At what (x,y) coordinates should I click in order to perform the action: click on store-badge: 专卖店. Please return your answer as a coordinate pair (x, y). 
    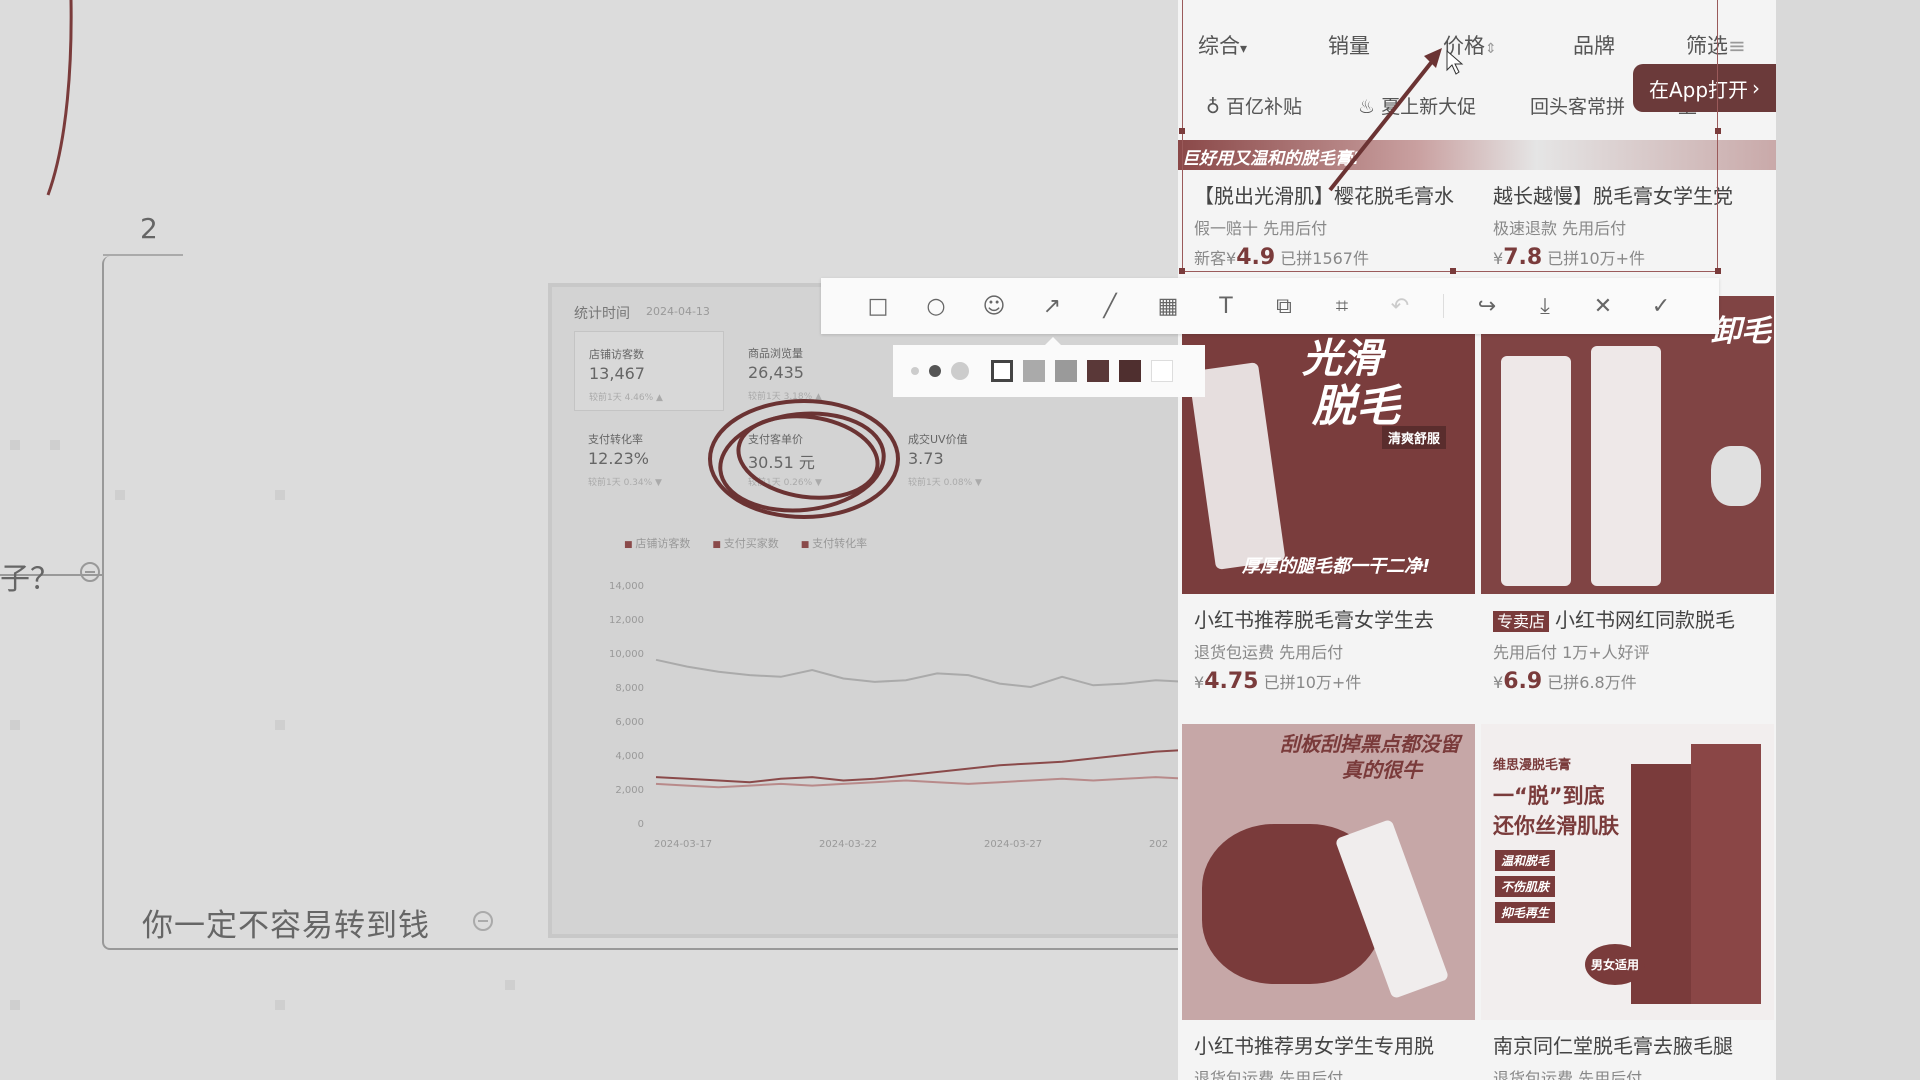
    Looking at the image, I should click on (1521, 621).